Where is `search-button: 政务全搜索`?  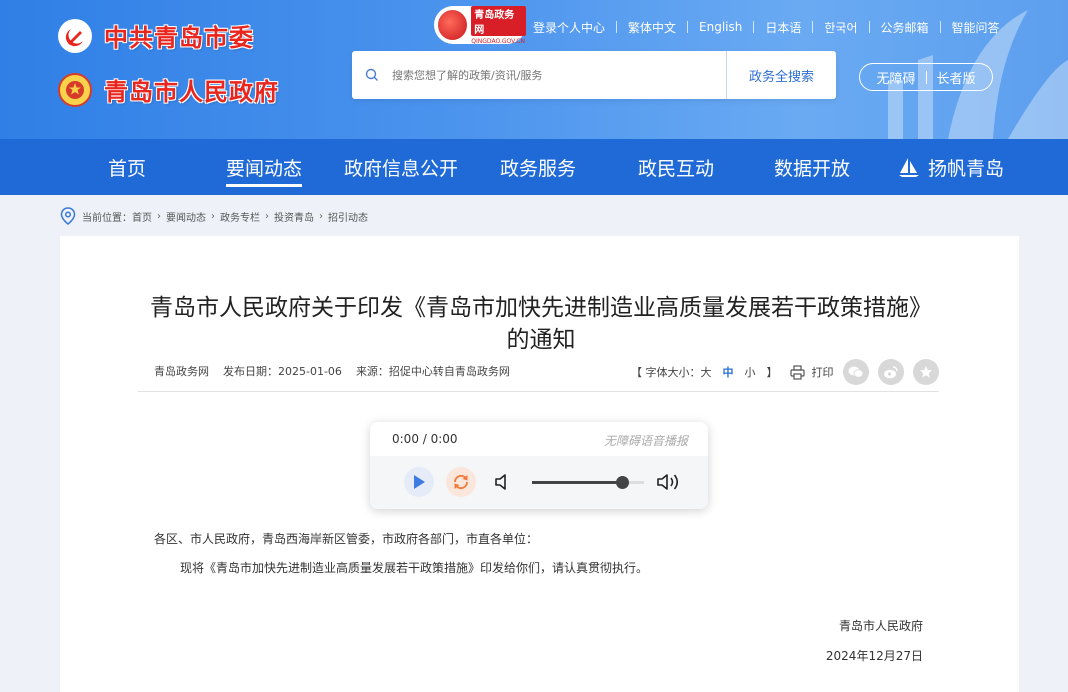 search-button: 政务全搜索 is located at coordinates (781, 75).